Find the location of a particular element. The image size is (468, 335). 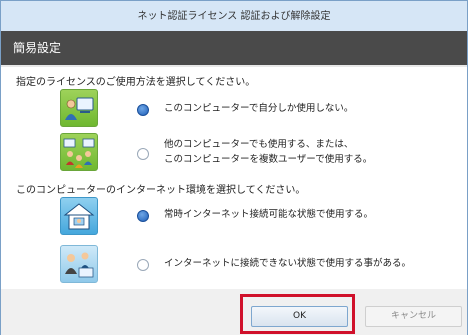

option-always-online-label: 常時インターネット接続可能な状態で使用する。 is located at coordinates (269, 214).